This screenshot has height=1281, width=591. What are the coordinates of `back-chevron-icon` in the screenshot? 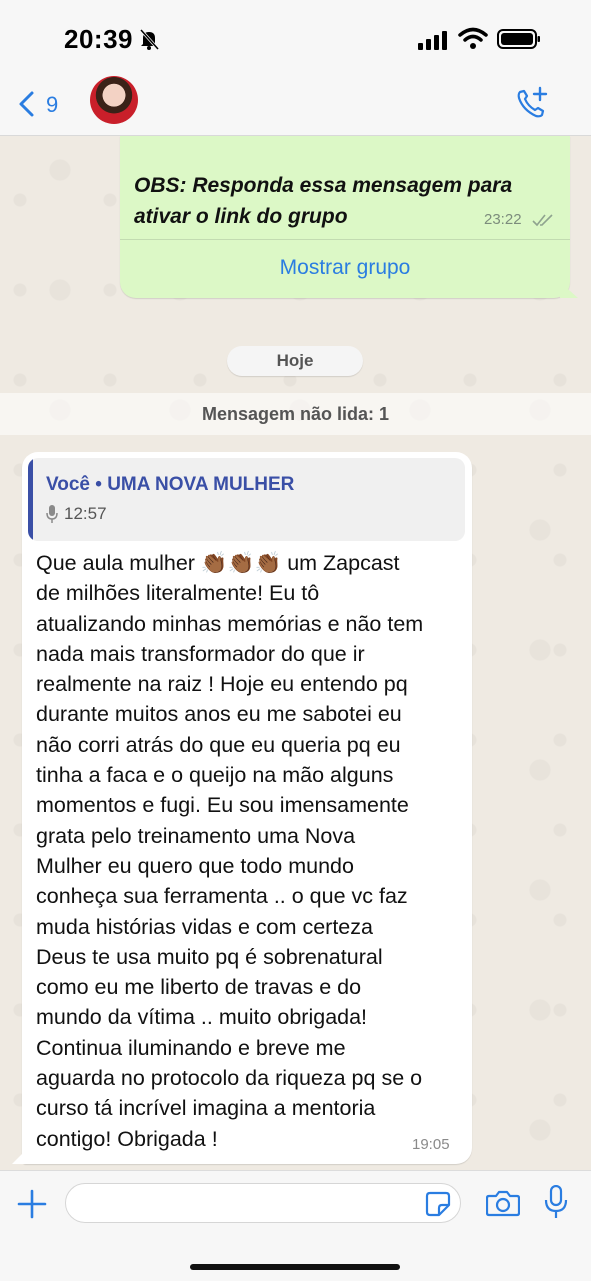 It's located at (28, 104).